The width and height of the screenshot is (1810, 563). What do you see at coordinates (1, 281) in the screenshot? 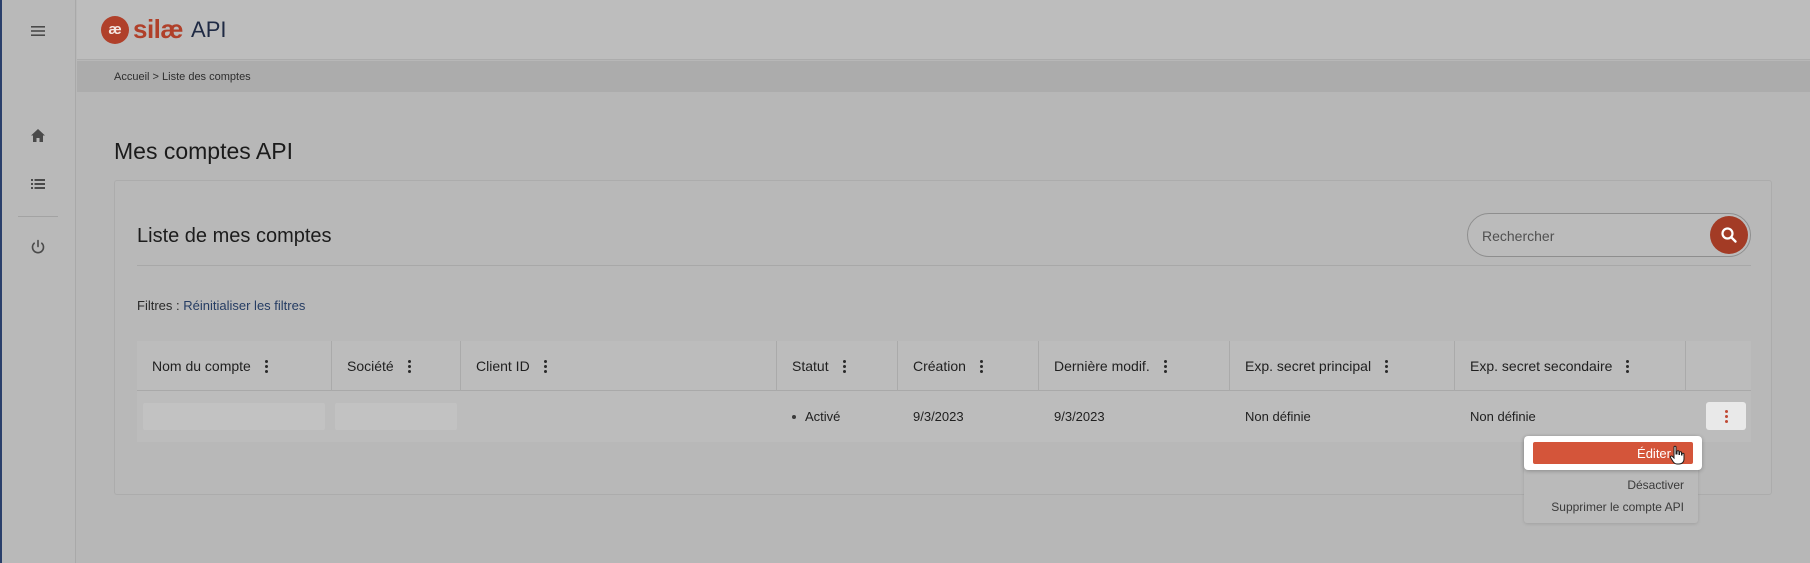
I see `window-edge` at bounding box center [1, 281].